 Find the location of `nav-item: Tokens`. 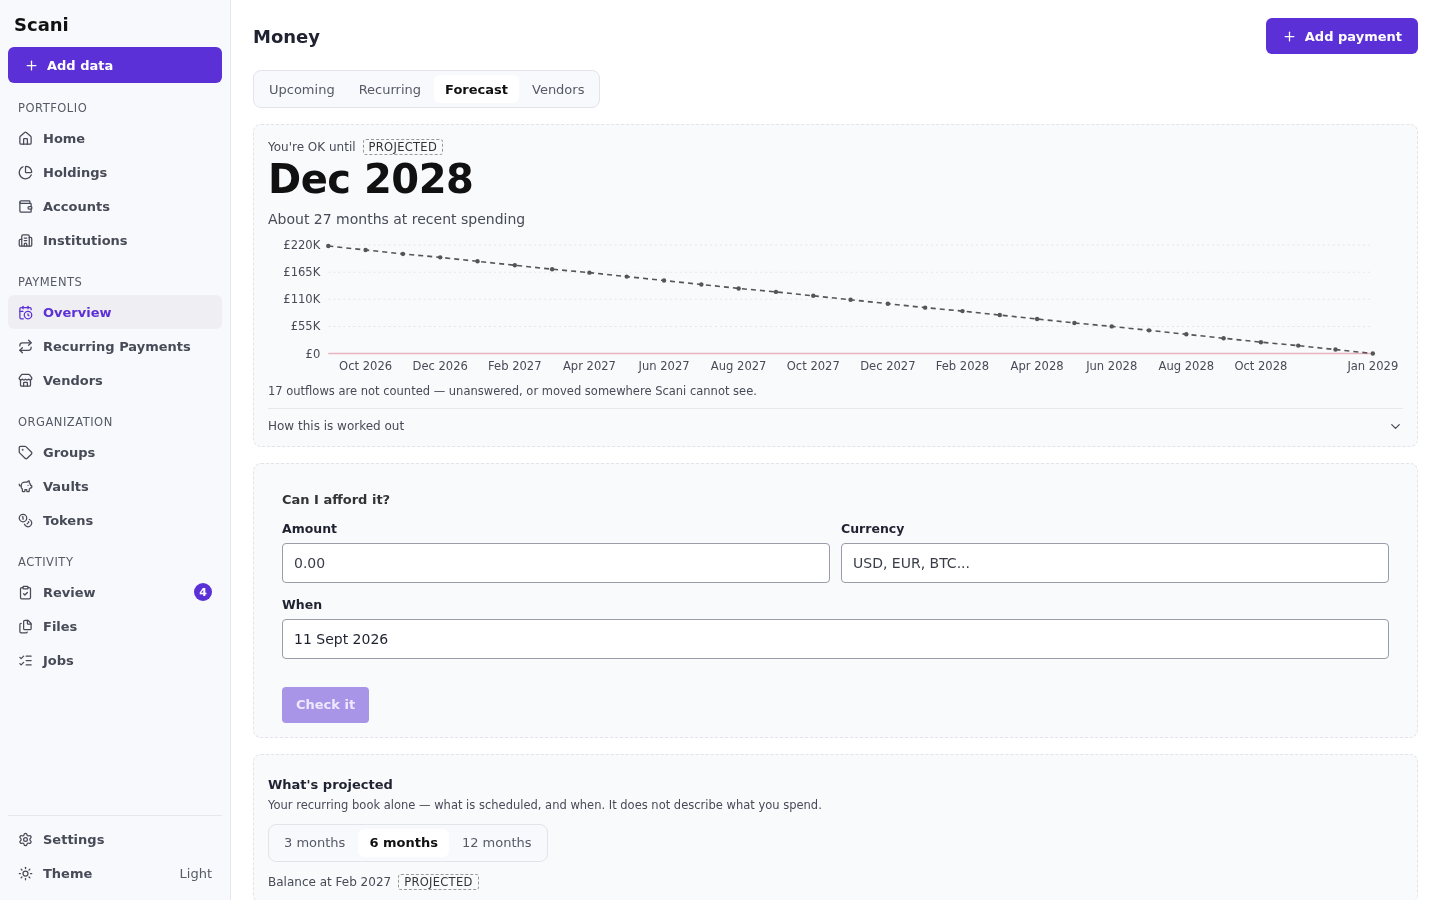

nav-item: Tokens is located at coordinates (115, 520).